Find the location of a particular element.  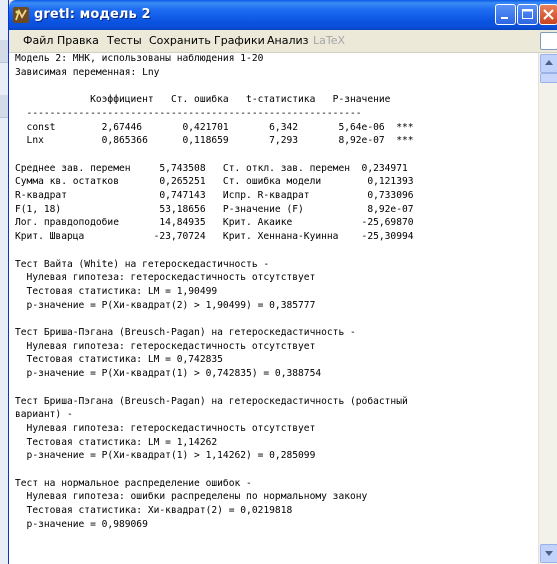

menu-file: Файл is located at coordinates (38, 40).